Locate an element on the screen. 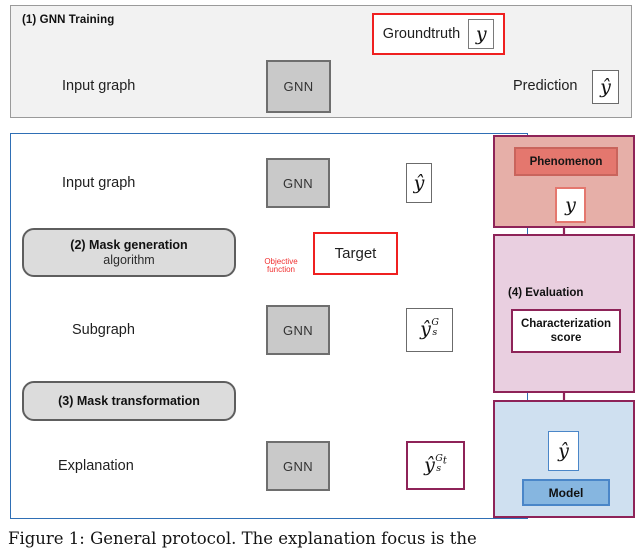 Image resolution: width=640 pixels, height=552 pixels. model-symbol-box: ŷ is located at coordinates (563, 451).